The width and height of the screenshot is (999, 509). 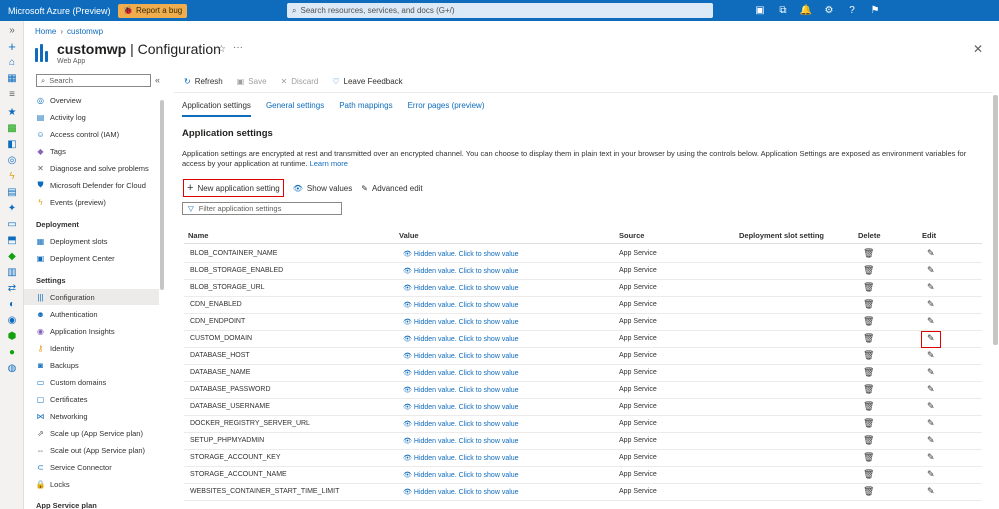 What do you see at coordinates (12, 192) in the screenshot?
I see `sql-database-icon: ▤` at bounding box center [12, 192].